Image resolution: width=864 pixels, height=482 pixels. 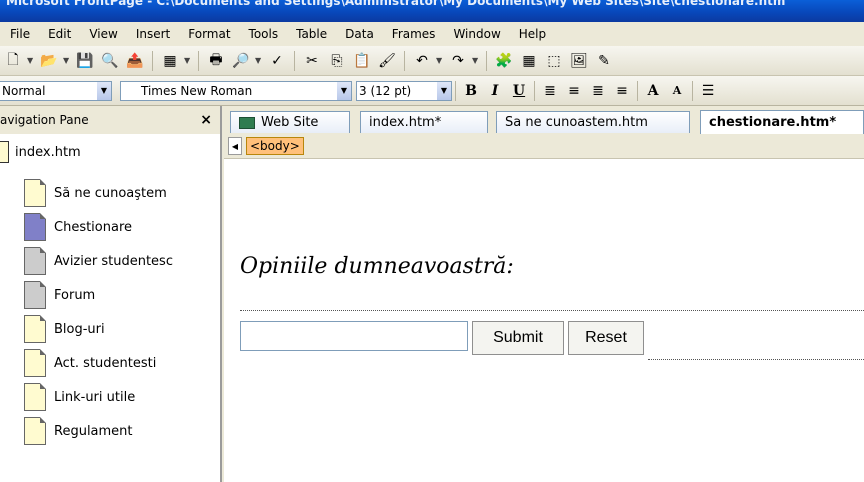 What do you see at coordinates (98, 363) in the screenshot?
I see `nav-item: Act. studentesti` at bounding box center [98, 363].